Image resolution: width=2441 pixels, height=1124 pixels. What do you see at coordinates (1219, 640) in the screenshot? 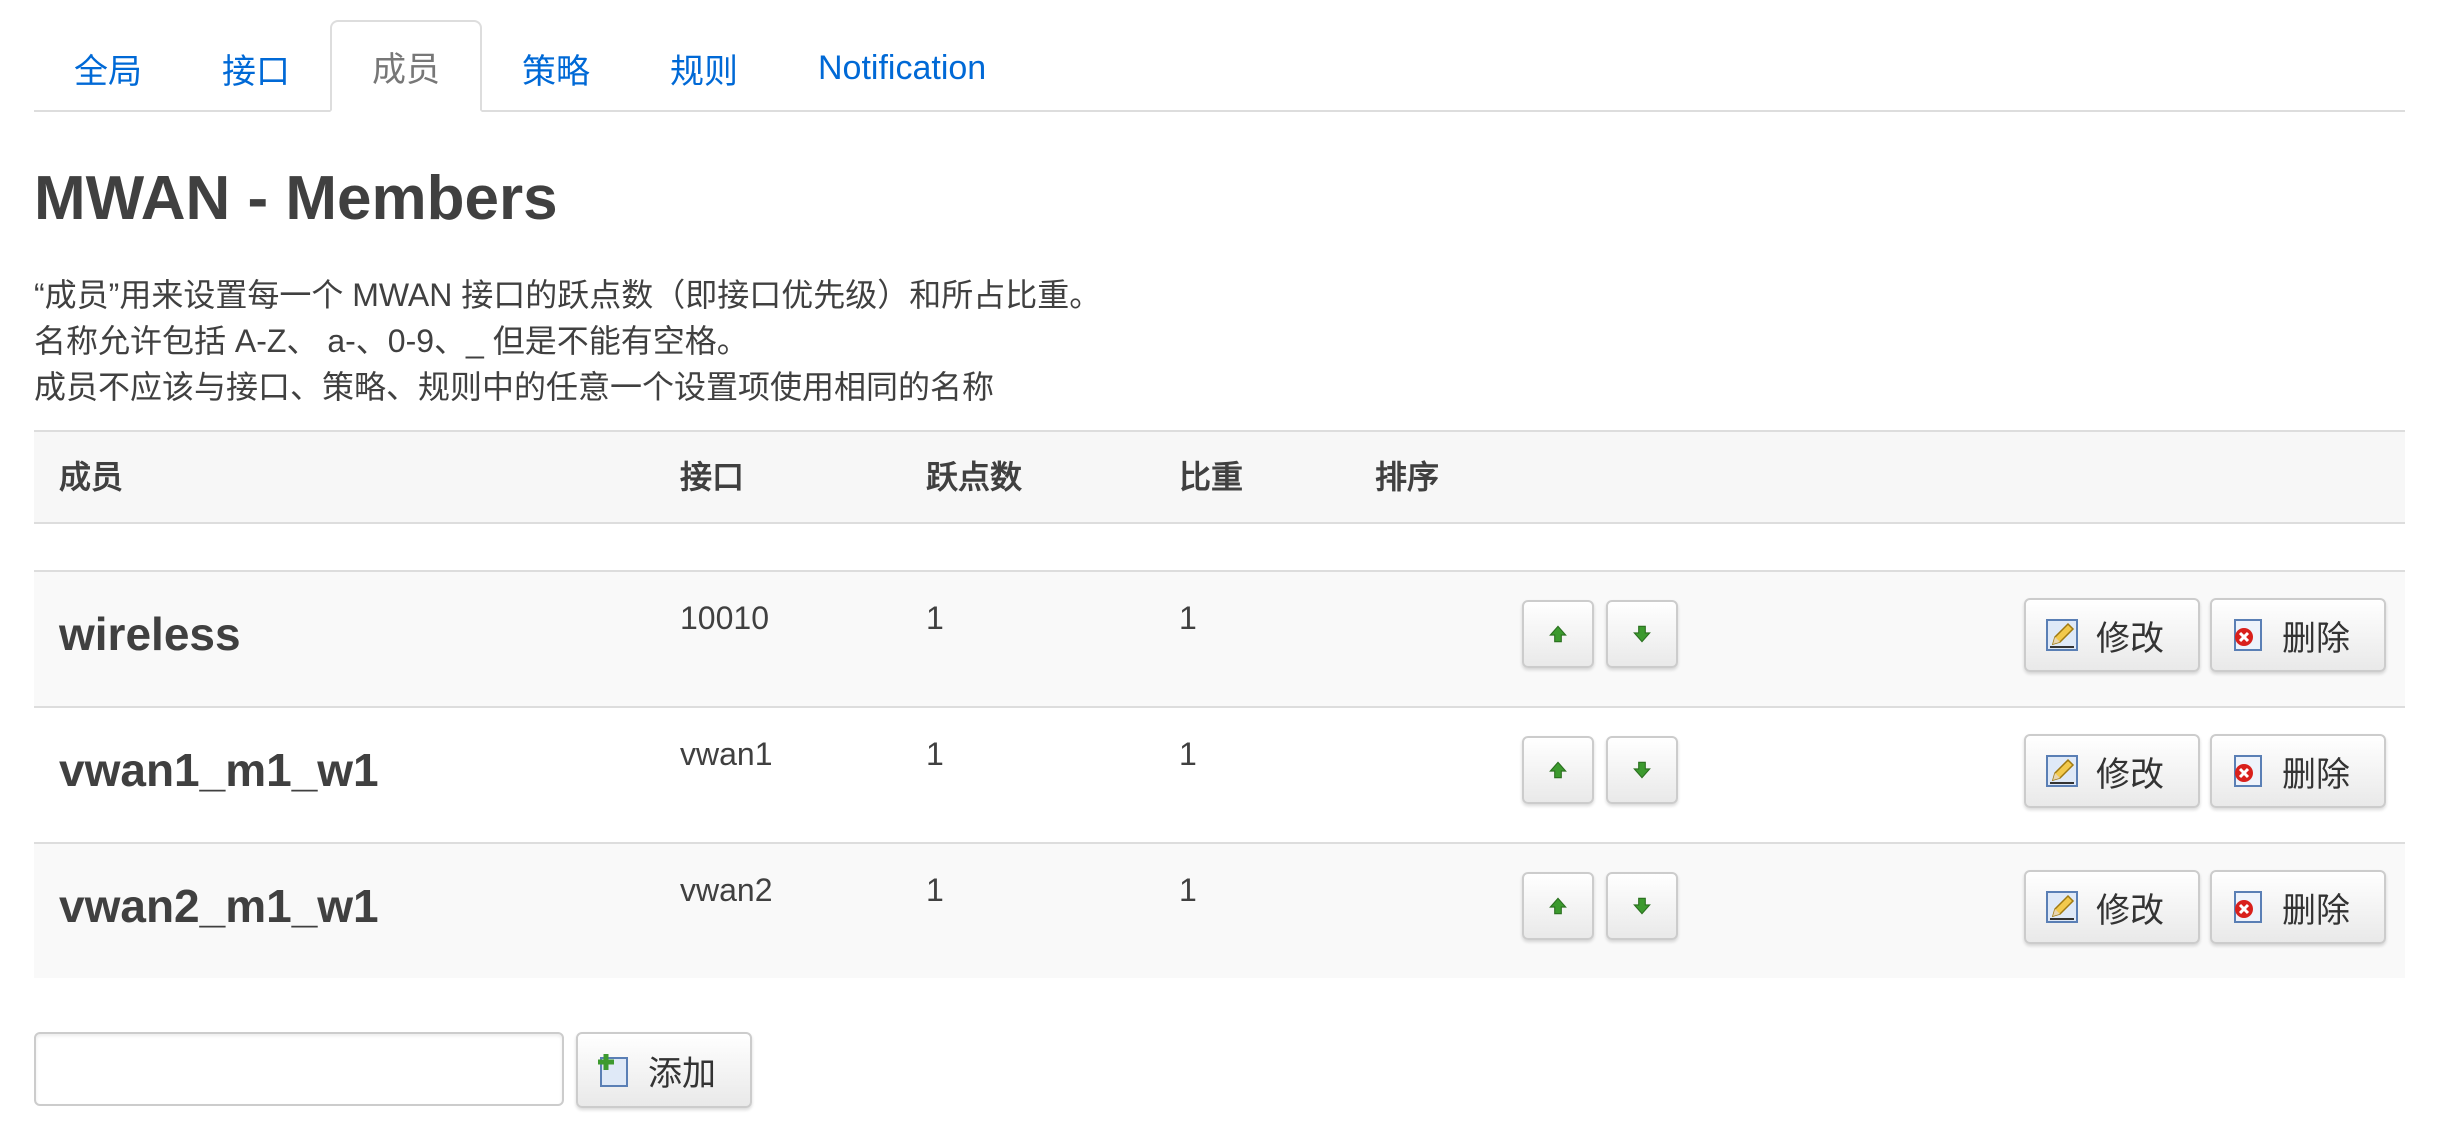
I see `table-row: wireless 10010 1 1 修改 删除` at bounding box center [1219, 640].